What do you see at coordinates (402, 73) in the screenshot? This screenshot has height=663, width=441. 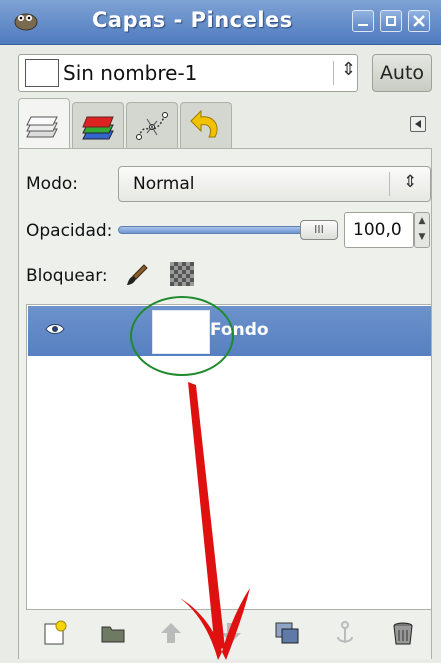 I see `auto-button: Auto` at bounding box center [402, 73].